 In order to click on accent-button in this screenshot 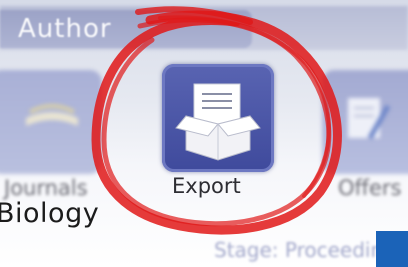, I will do `click(392, 249)`.